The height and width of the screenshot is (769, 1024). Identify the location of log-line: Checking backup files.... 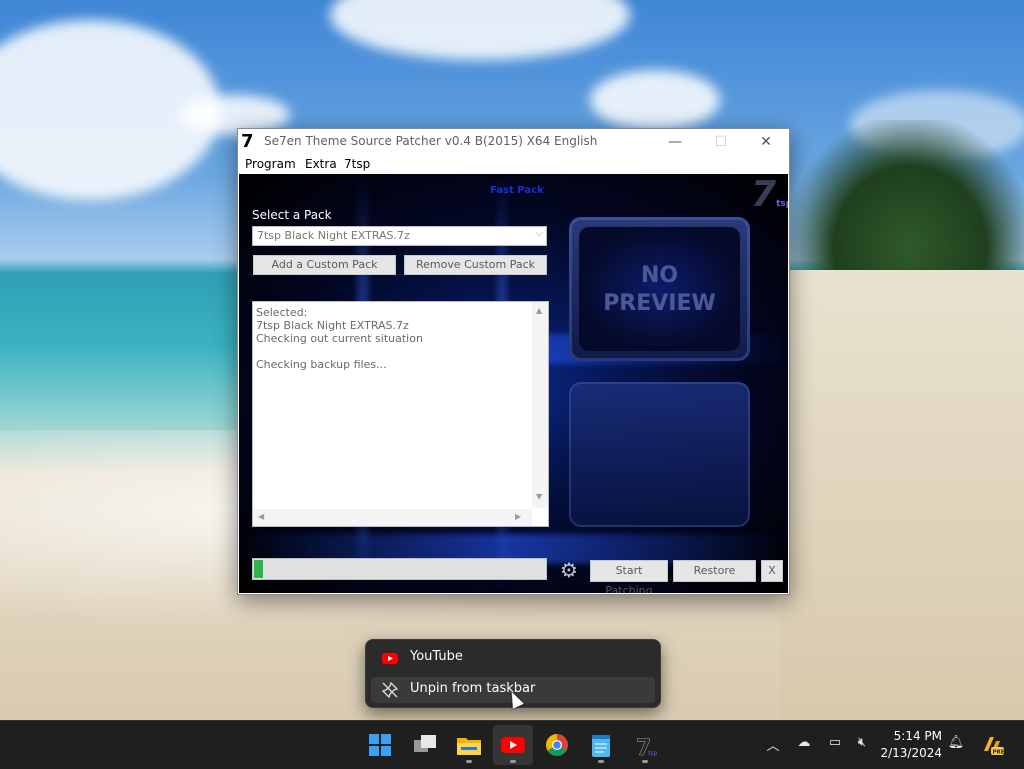
(321, 364).